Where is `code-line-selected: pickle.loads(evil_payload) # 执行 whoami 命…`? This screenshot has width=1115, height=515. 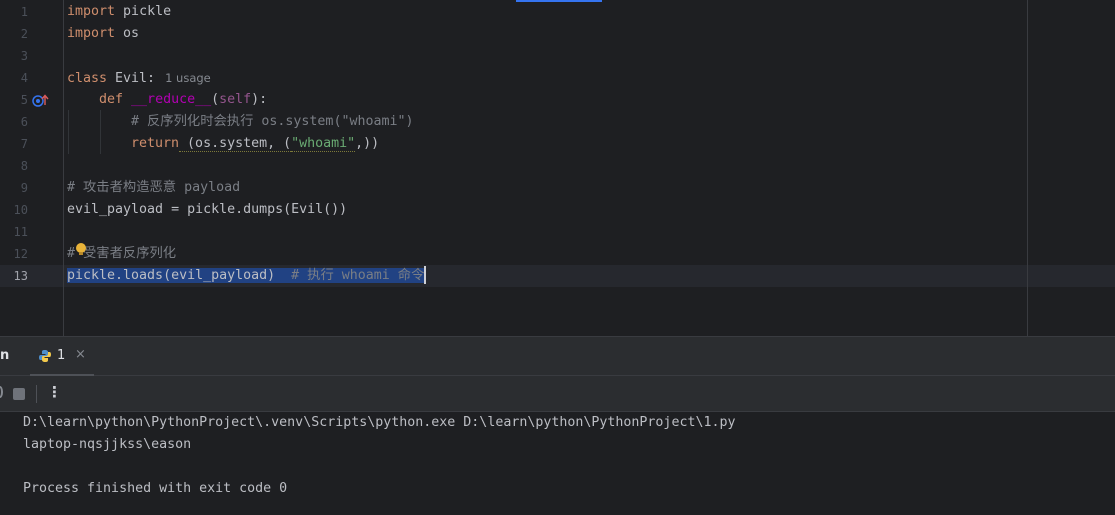 code-line-selected: pickle.loads(evil_payload) # 执行 whoami 命… is located at coordinates (247, 276).